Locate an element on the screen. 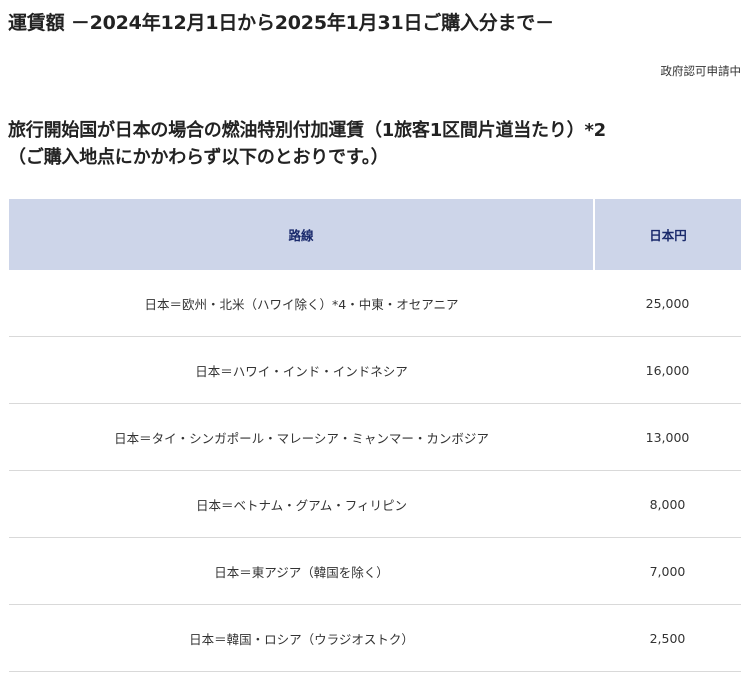 This screenshot has width=750, height=683. section-heading-line-2: （ご購入地点にかかわらず以下のとおりです。） is located at coordinates (198, 157).